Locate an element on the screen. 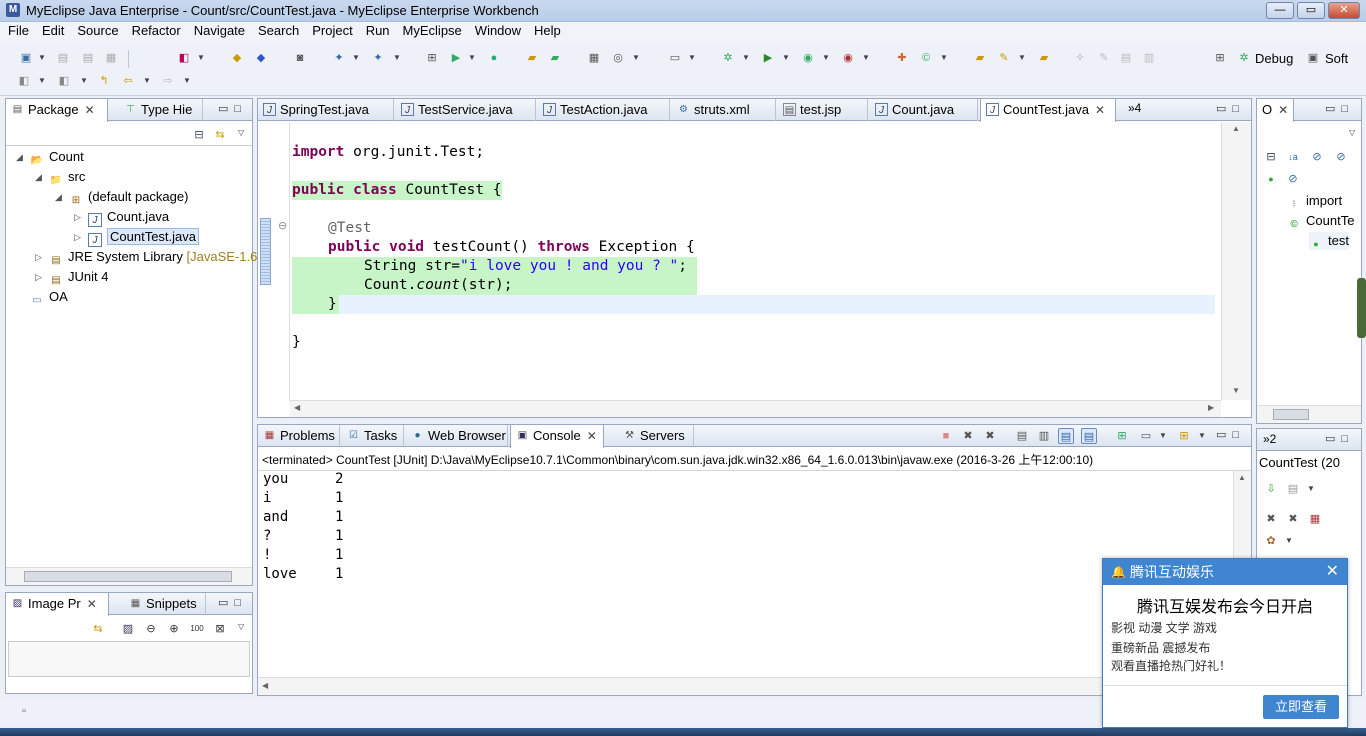 This screenshot has height=736, width=1366. new-icon: ▣ is located at coordinates (26, 58).